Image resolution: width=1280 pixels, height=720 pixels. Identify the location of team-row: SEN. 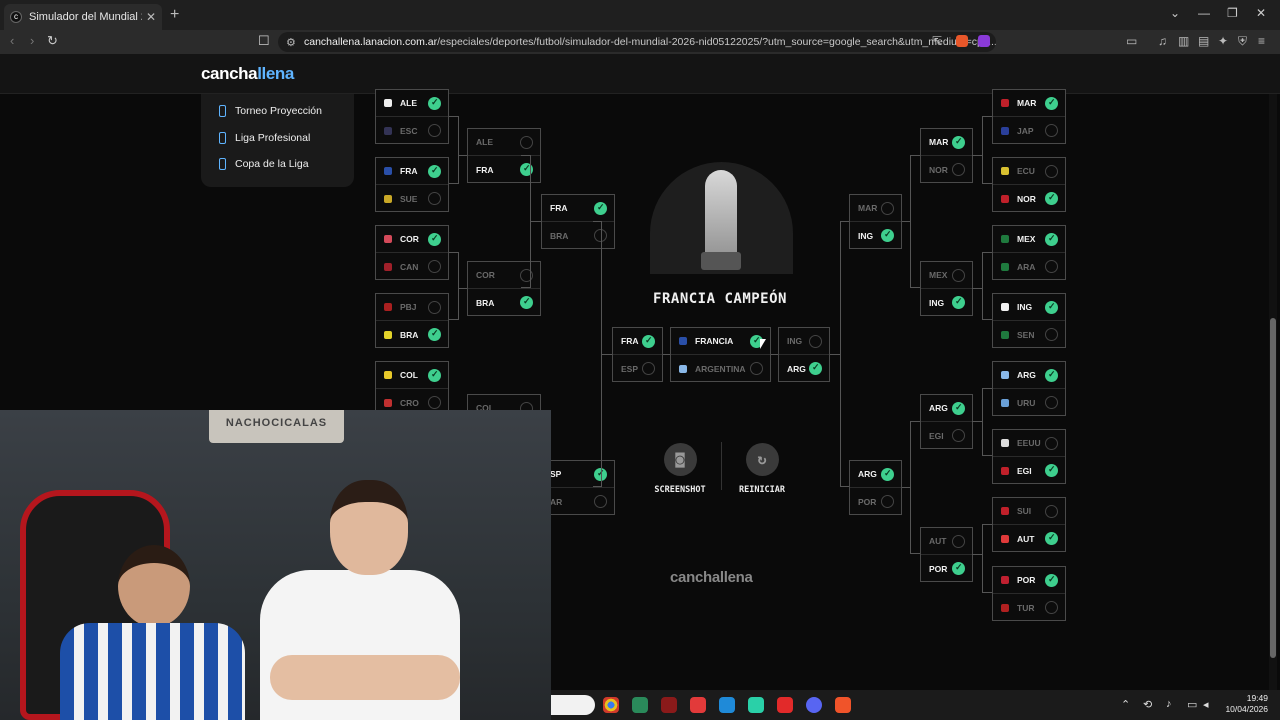
(1029, 334).